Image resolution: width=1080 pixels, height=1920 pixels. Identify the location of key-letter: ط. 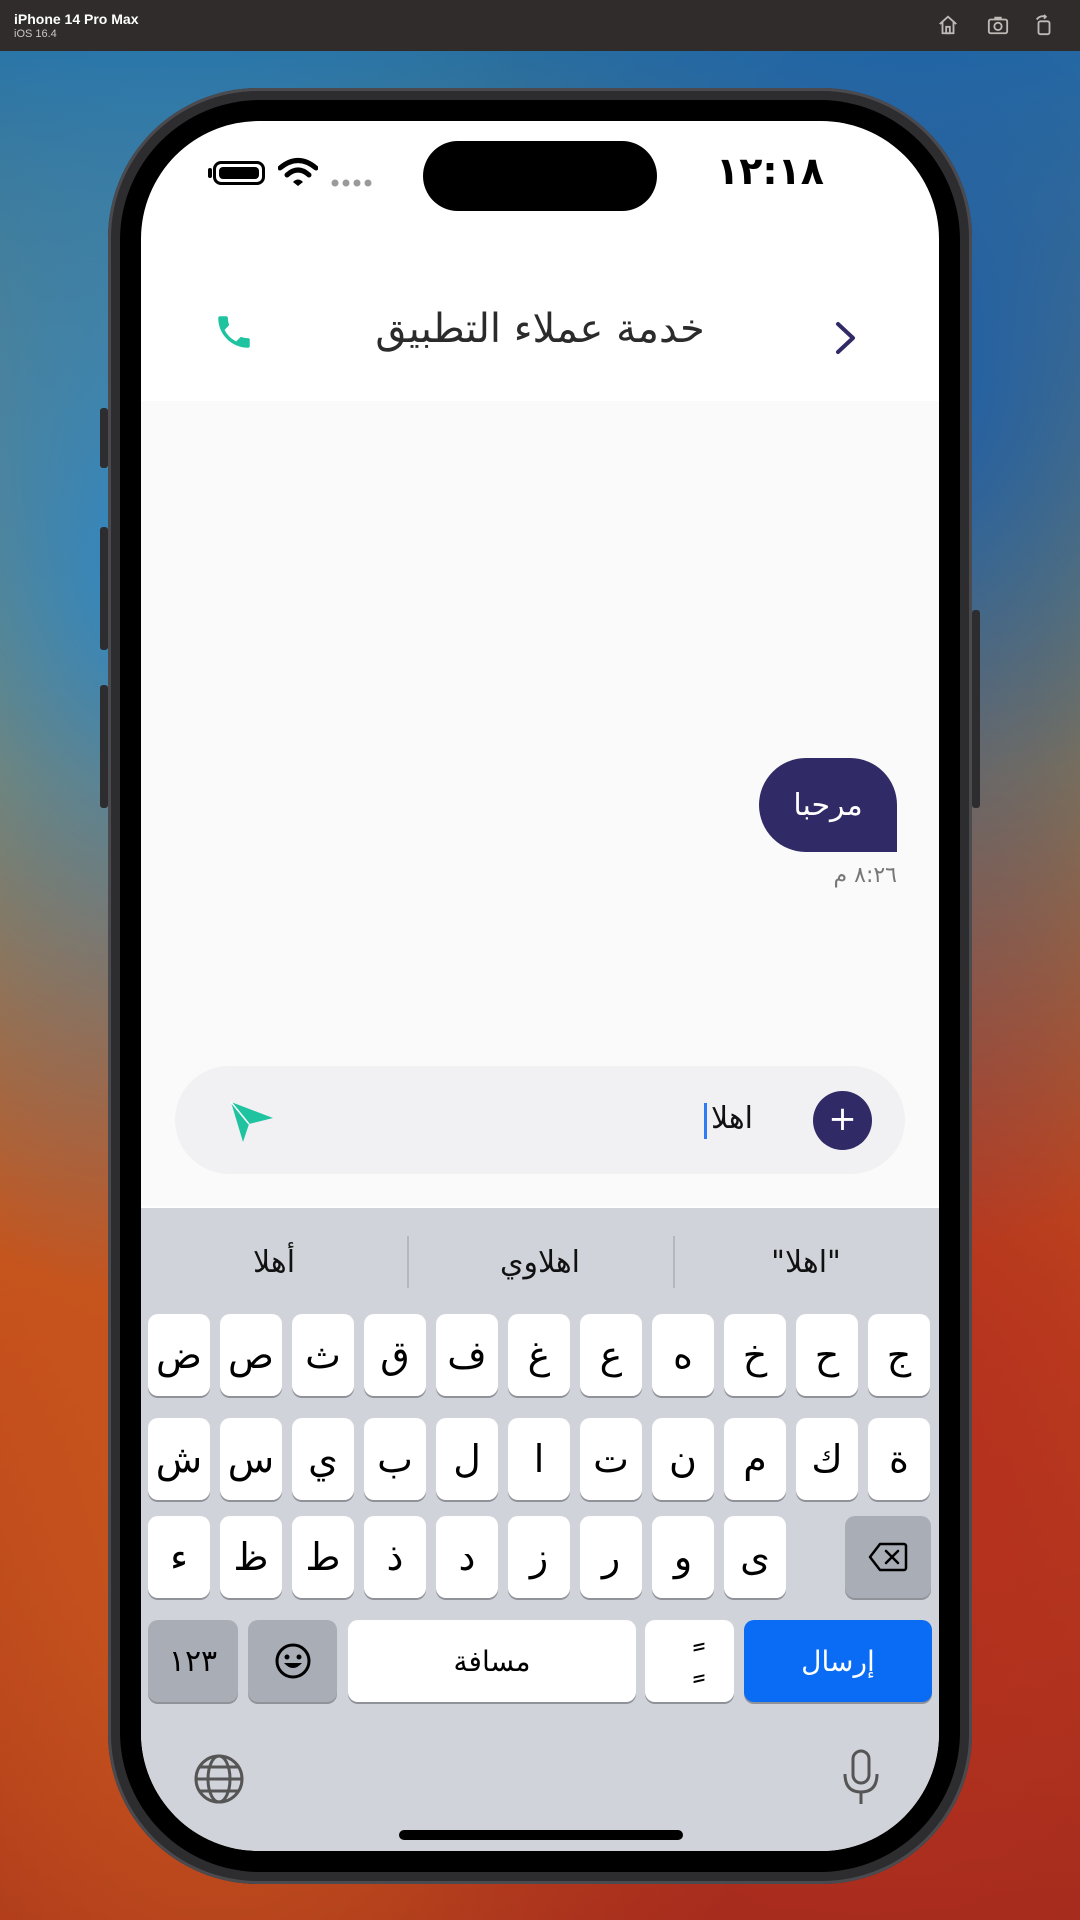
(323, 1557).